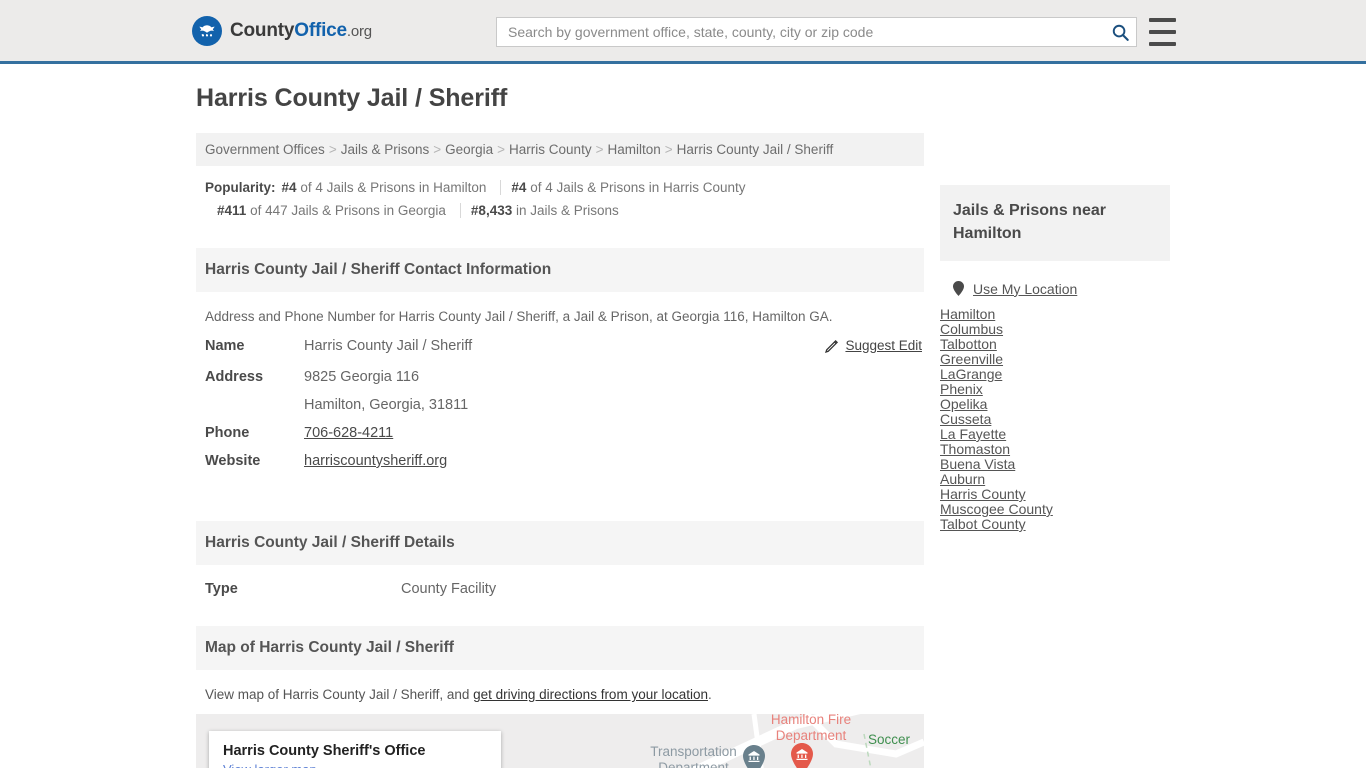 The image size is (1366, 768). I want to click on phone-link: 706-628-4211, so click(348, 433).